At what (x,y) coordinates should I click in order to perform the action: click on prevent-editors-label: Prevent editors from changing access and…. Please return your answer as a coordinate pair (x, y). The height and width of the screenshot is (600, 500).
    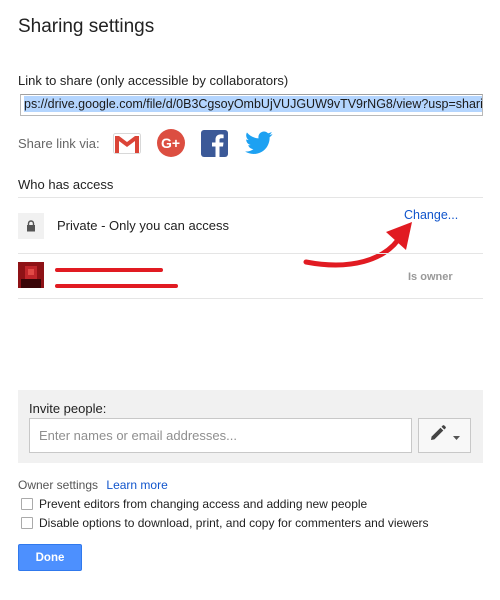
    Looking at the image, I should click on (203, 504).